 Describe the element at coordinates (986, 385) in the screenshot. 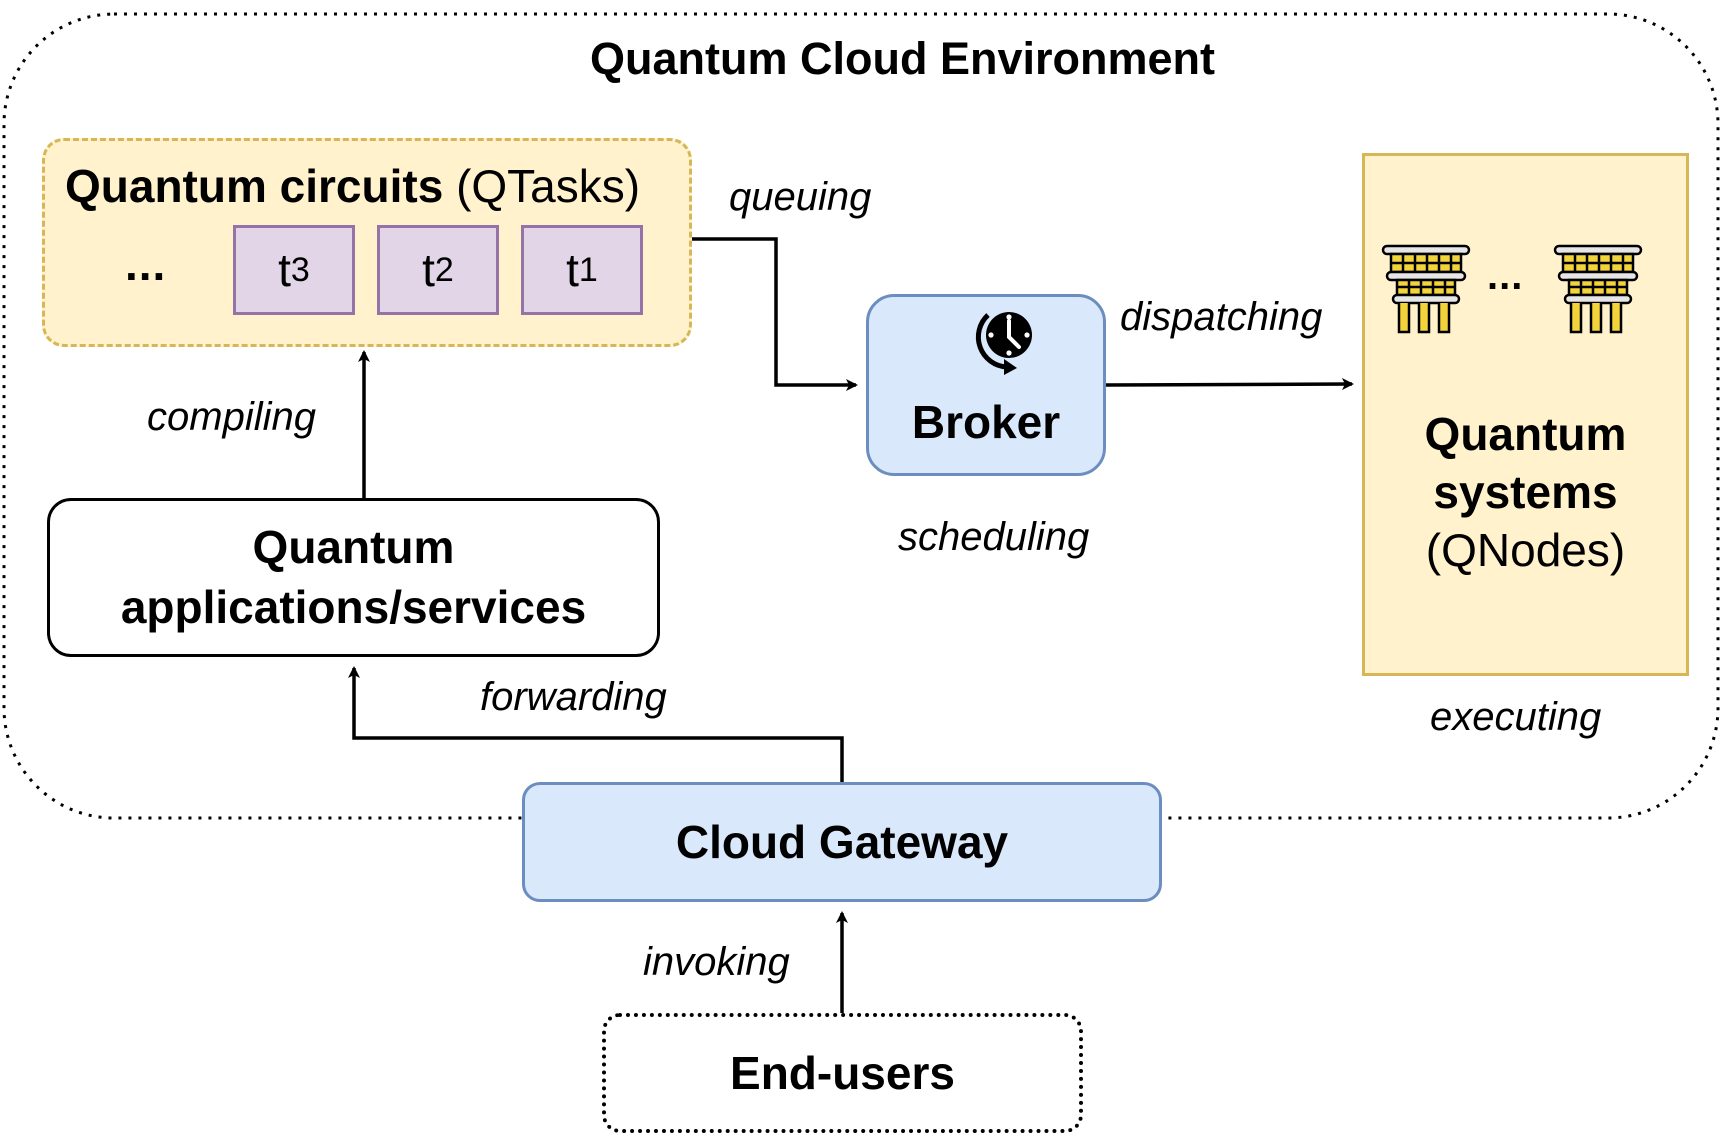

I see `broker-node: Broker` at that location.